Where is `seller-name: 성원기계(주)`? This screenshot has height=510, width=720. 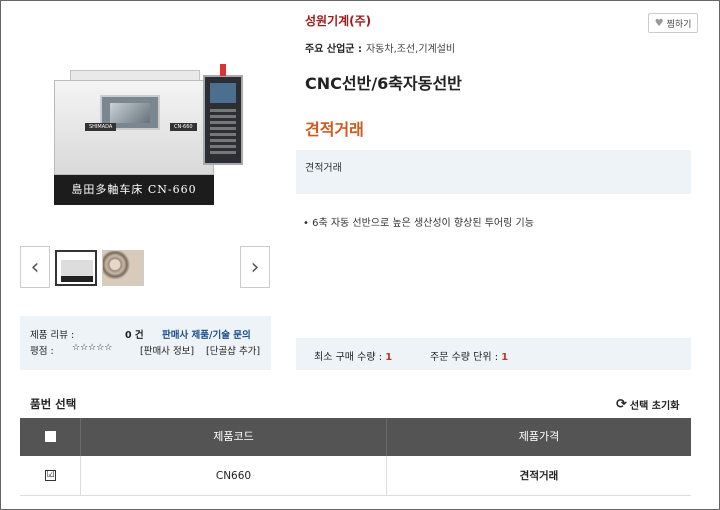 seller-name: 성원기계(주) is located at coordinates (338, 20).